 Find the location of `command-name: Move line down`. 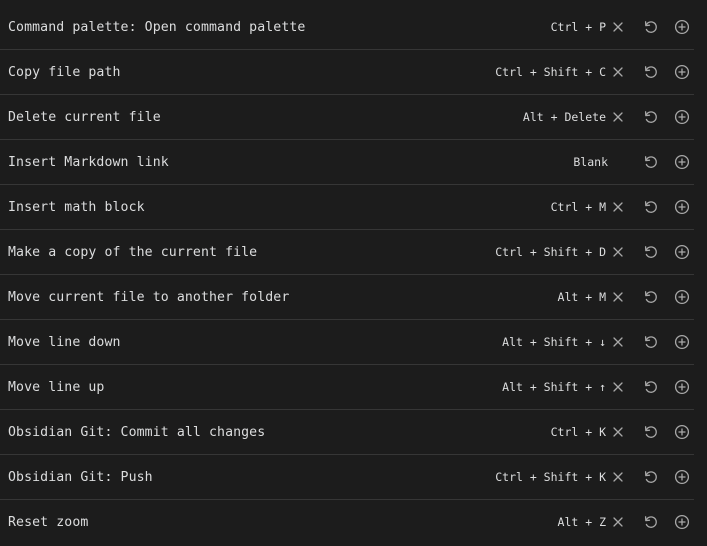

command-name: Move line down is located at coordinates (64, 342).